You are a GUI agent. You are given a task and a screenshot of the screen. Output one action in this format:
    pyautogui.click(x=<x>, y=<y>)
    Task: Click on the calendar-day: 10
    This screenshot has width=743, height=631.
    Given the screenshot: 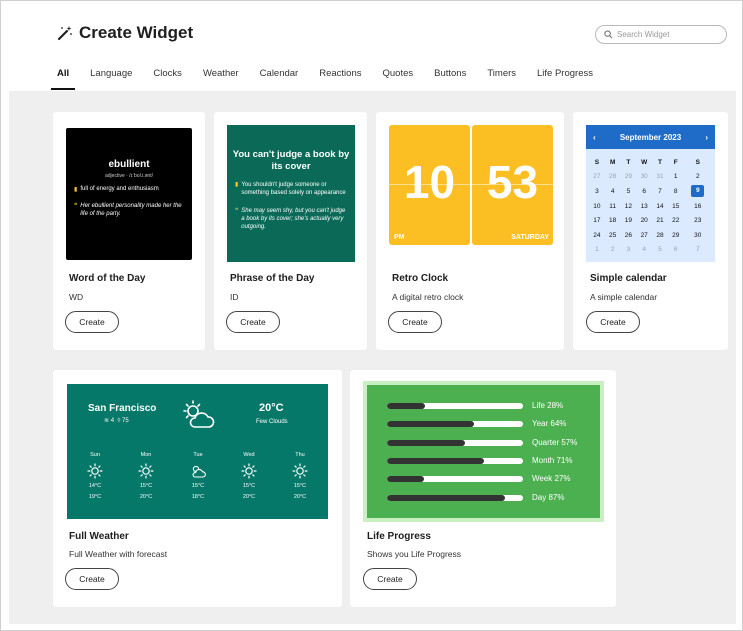 What is the action you would take?
    pyautogui.click(x=597, y=206)
    